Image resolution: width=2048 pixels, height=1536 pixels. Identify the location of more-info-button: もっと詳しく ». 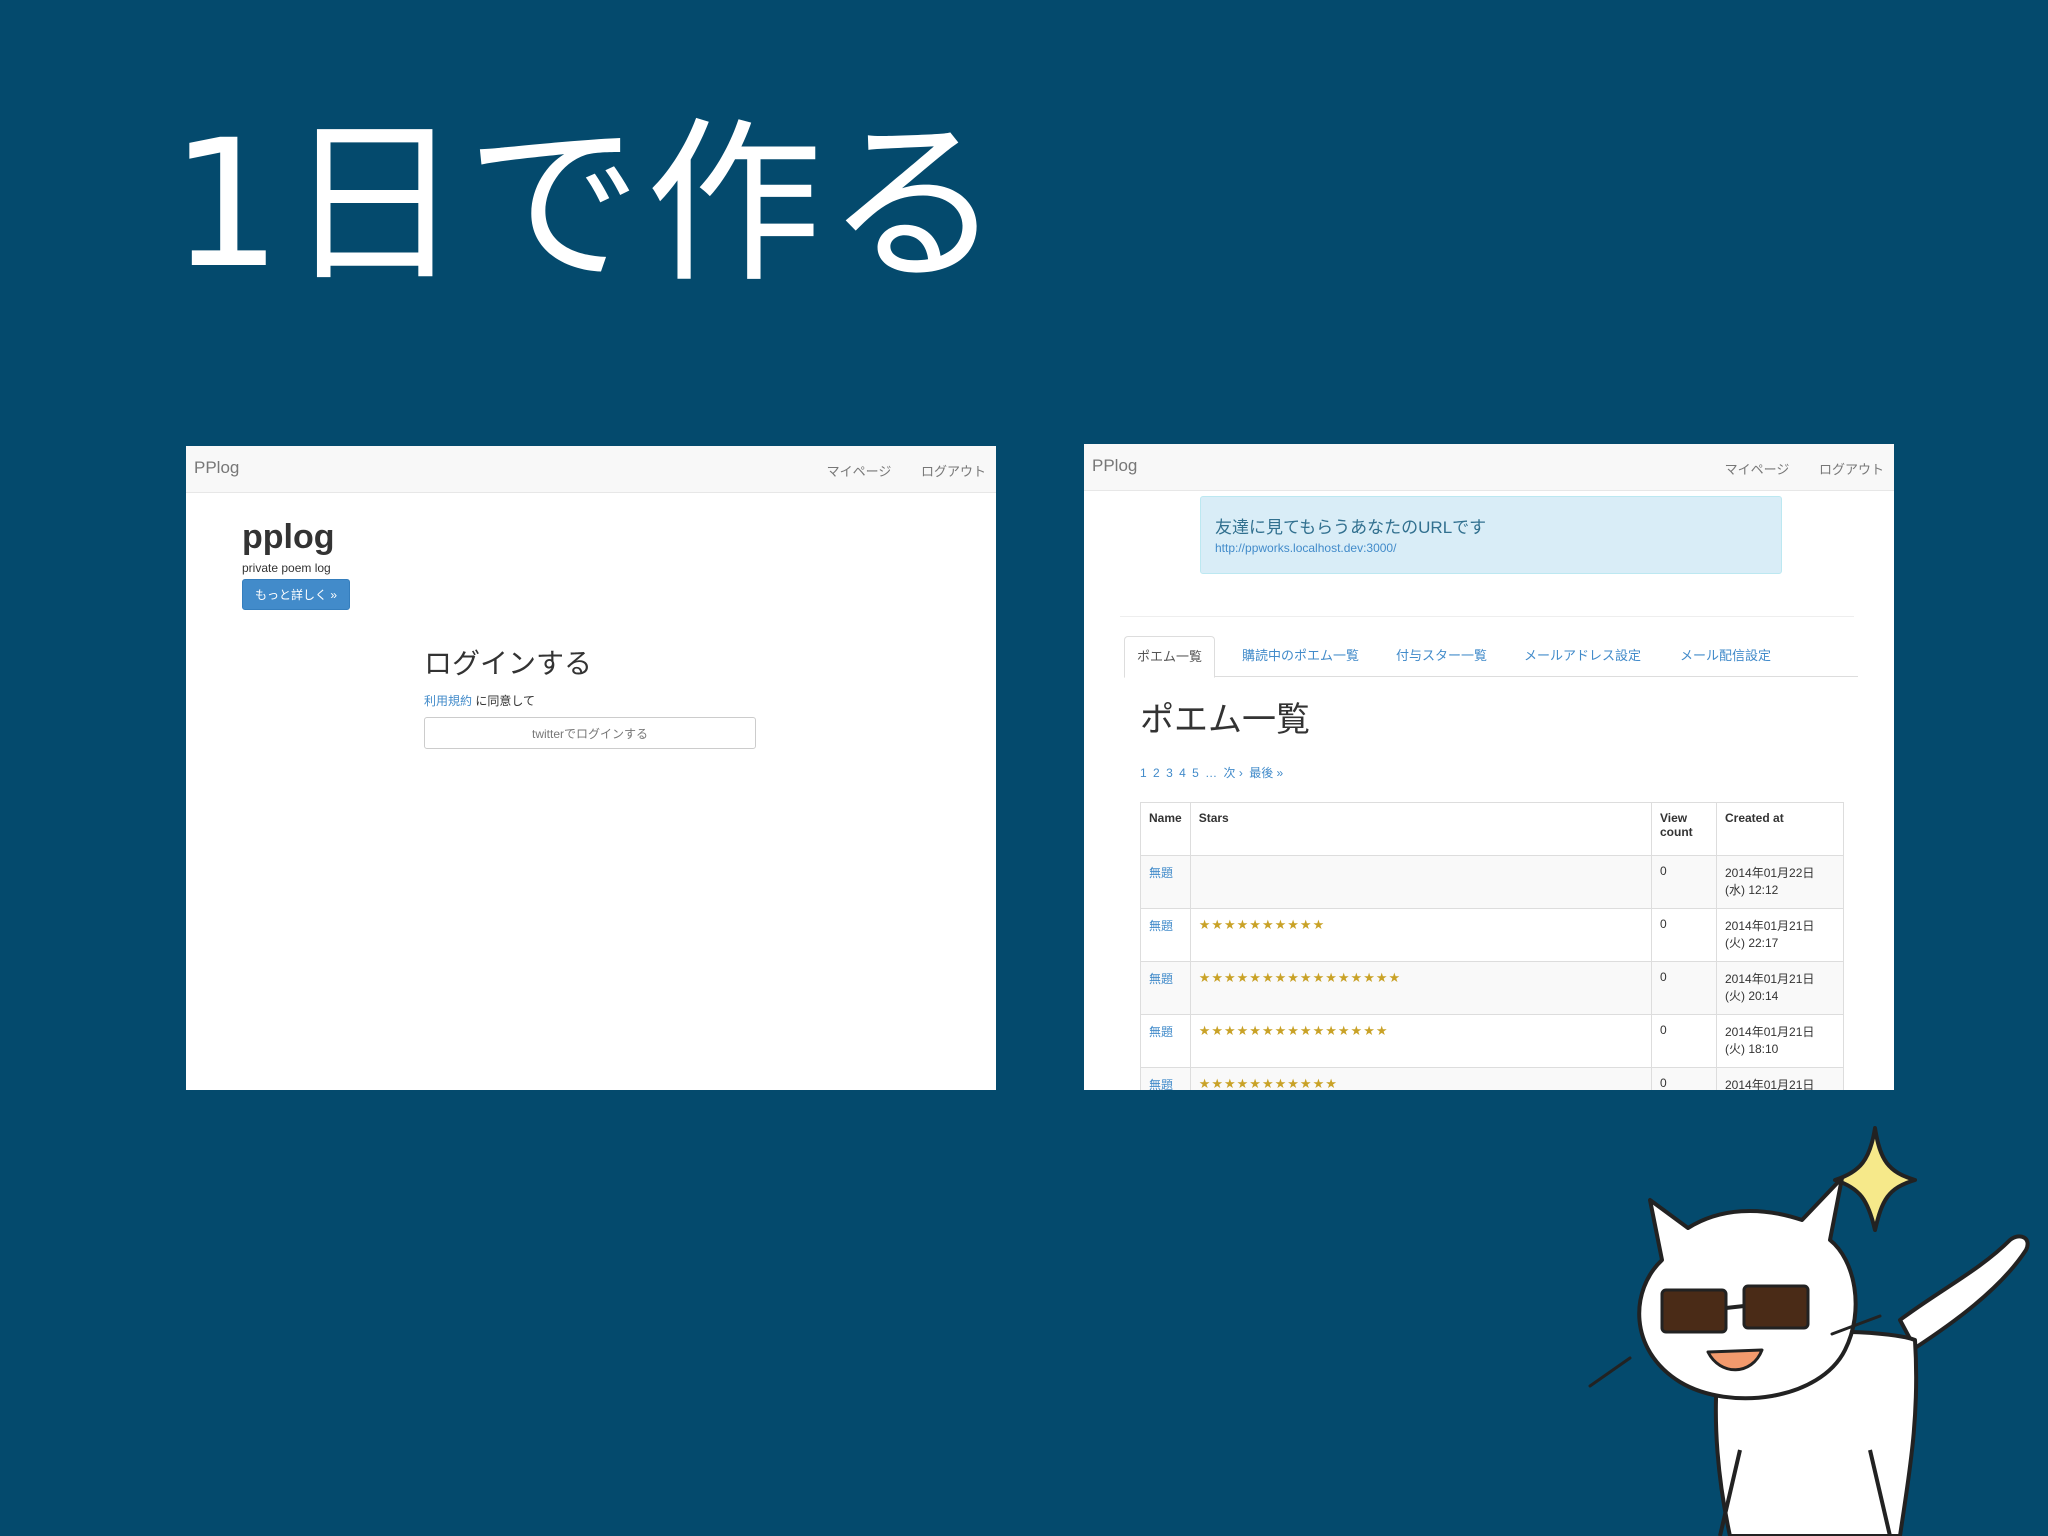
(296, 594).